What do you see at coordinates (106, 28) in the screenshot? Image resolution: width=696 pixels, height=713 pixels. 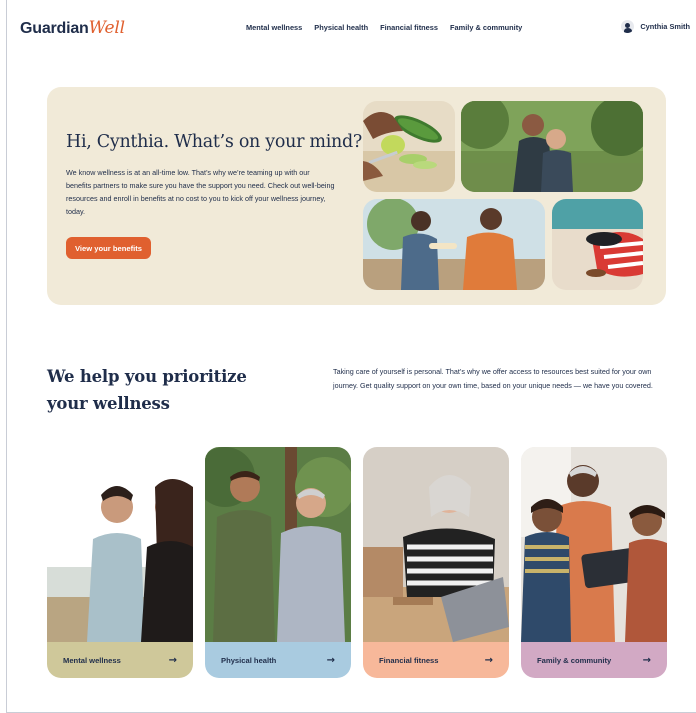 I see `brand-name-accent: Well` at bounding box center [106, 28].